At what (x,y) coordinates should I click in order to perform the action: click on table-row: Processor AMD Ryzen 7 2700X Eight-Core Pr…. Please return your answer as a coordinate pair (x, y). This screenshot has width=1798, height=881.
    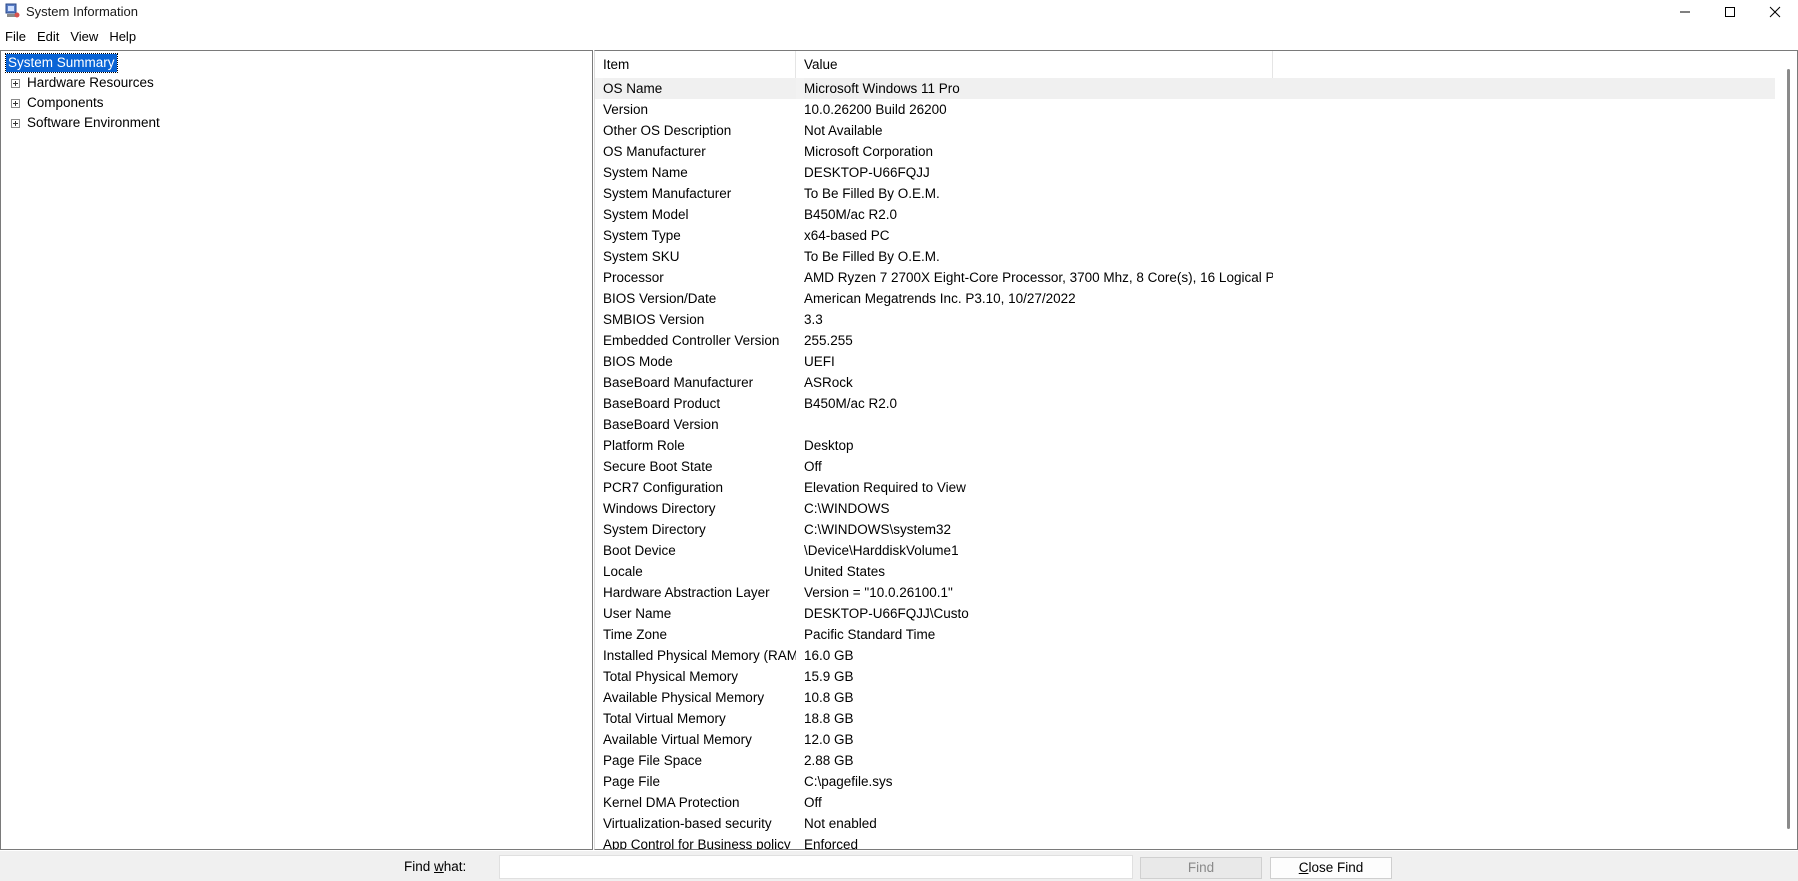
    Looking at the image, I should click on (1185, 277).